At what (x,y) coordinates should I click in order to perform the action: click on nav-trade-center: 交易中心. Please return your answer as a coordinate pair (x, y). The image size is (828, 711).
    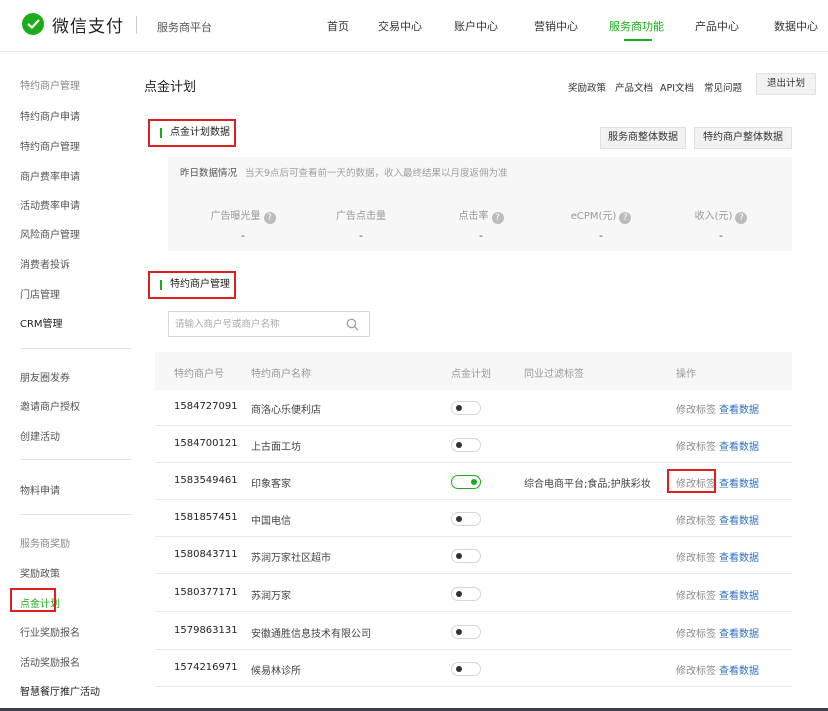
    Looking at the image, I should click on (400, 26).